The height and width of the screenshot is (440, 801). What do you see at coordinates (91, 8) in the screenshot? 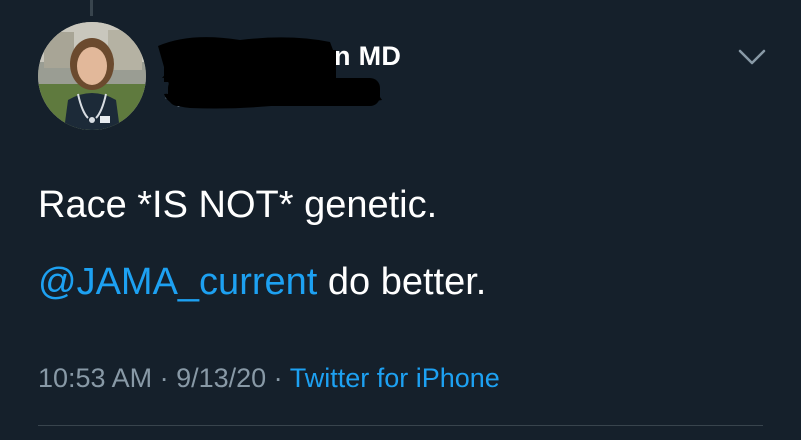
I see `thread-connector-line` at bounding box center [91, 8].